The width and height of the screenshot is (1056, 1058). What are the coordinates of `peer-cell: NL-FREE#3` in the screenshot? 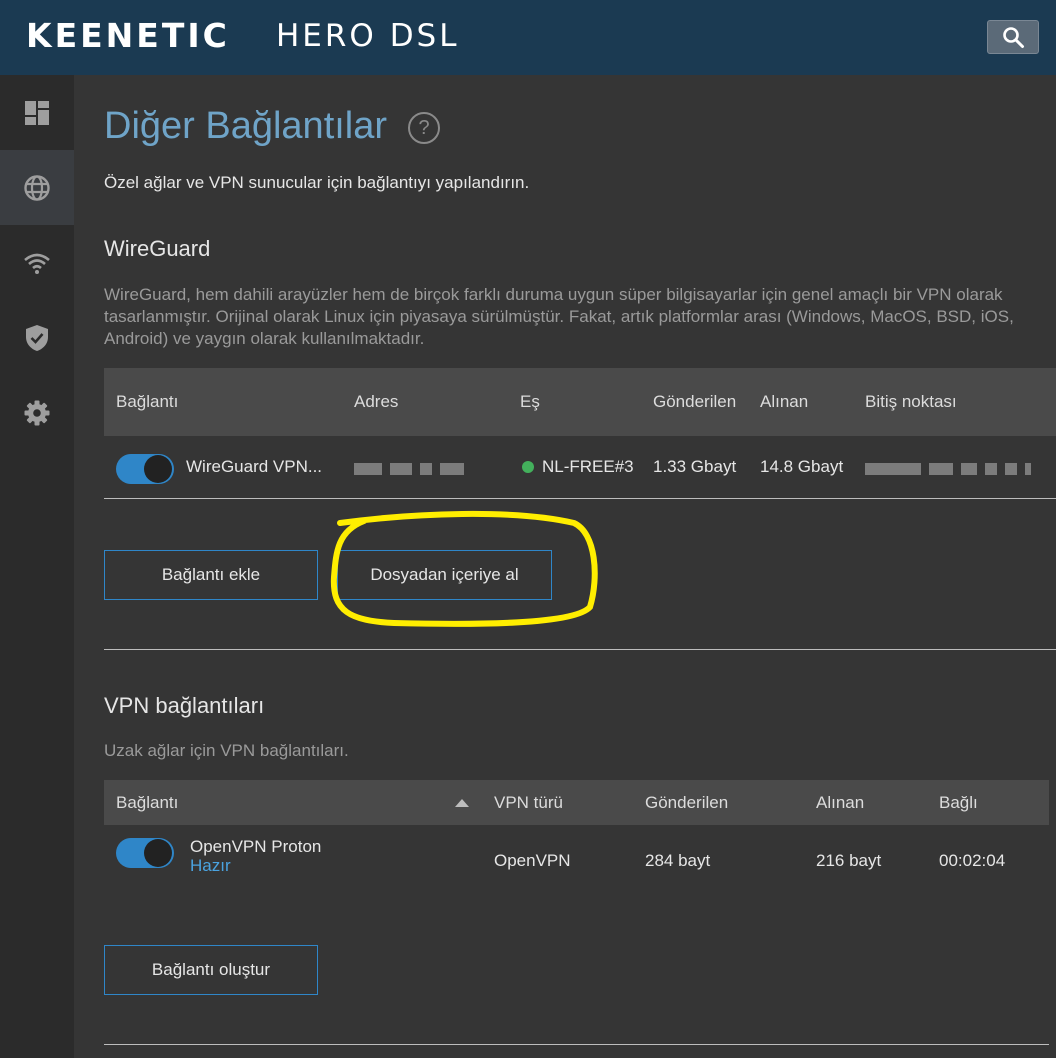 It's located at (578, 467).